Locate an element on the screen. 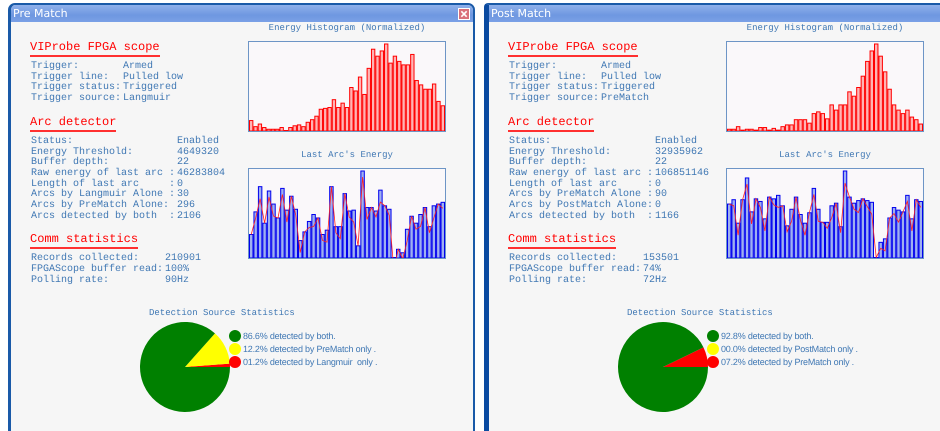 Image resolution: width=940 pixels, height=431 pixels. legend-label: 92.8% detected by both. is located at coordinates (767, 336).